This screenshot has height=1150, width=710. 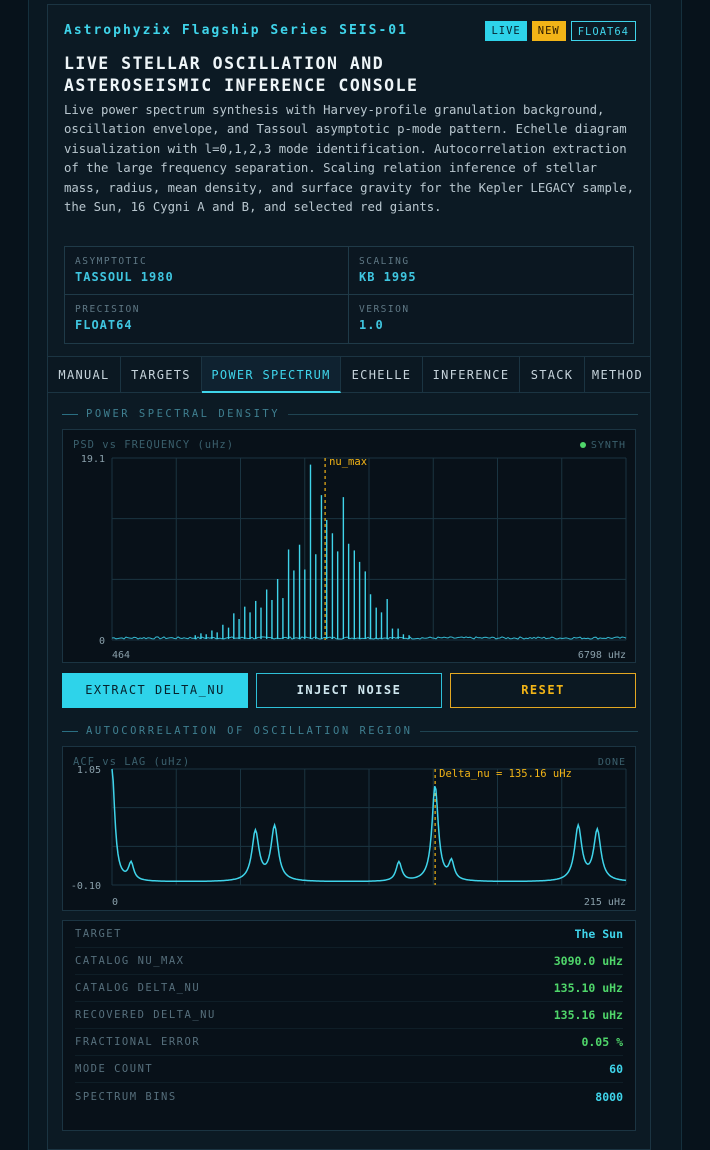 What do you see at coordinates (612, 762) in the screenshot?
I see `chart-status: DONE` at bounding box center [612, 762].